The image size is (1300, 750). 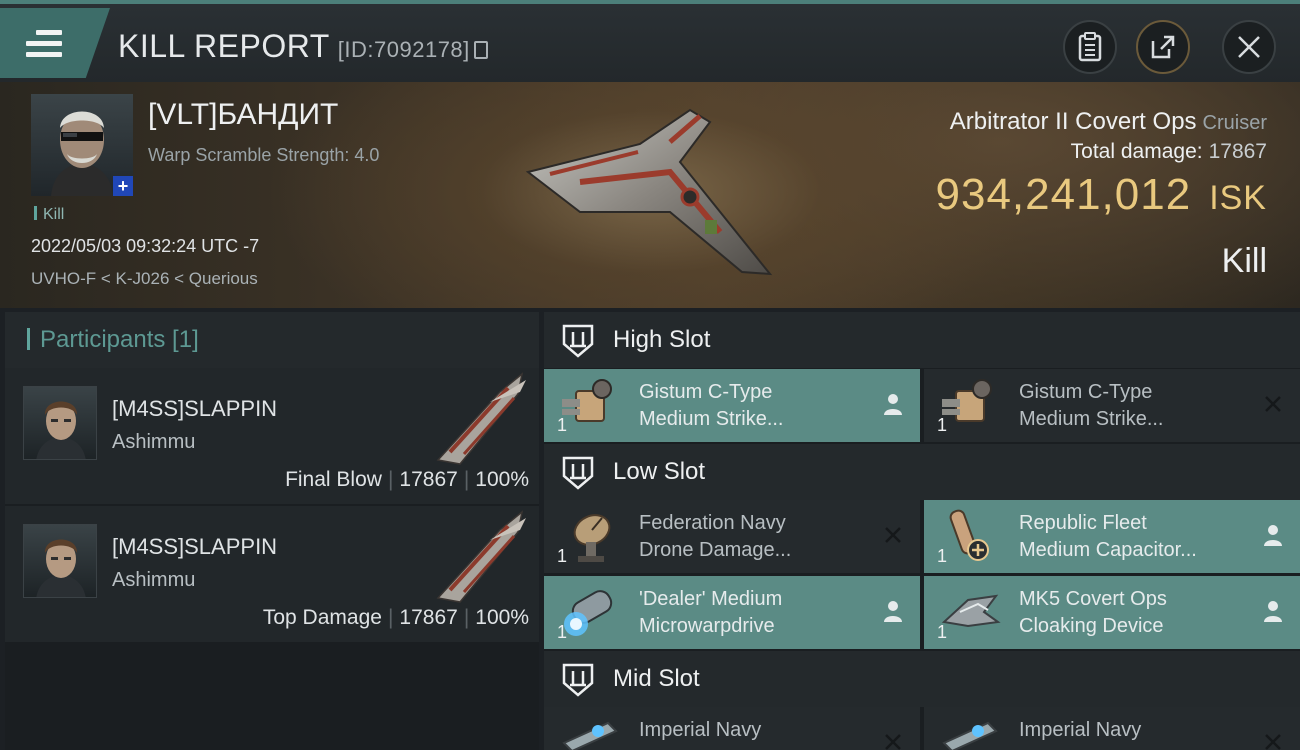 What do you see at coordinates (969, 535) in the screenshot?
I see `capacitor-icon` at bounding box center [969, 535].